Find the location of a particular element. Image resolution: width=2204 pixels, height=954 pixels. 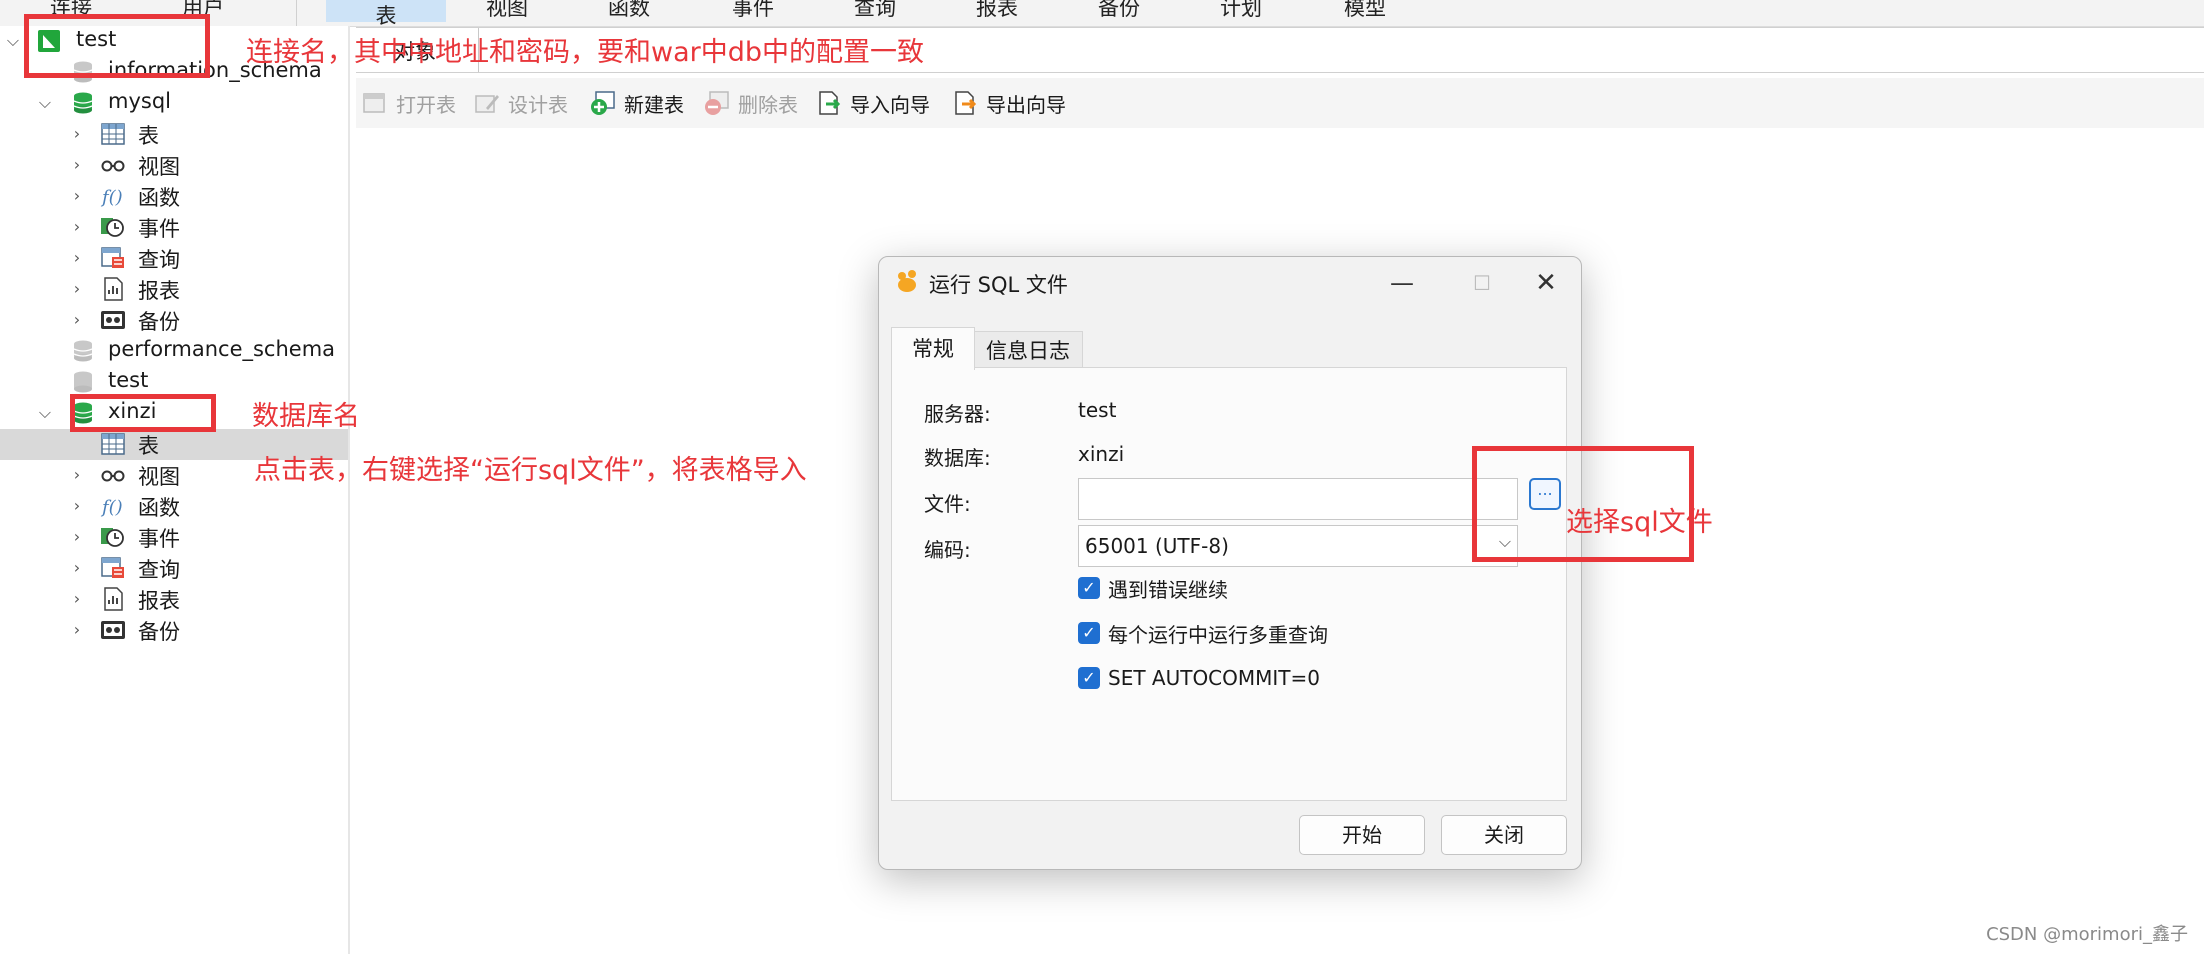

file-path-input is located at coordinates (1298, 499).